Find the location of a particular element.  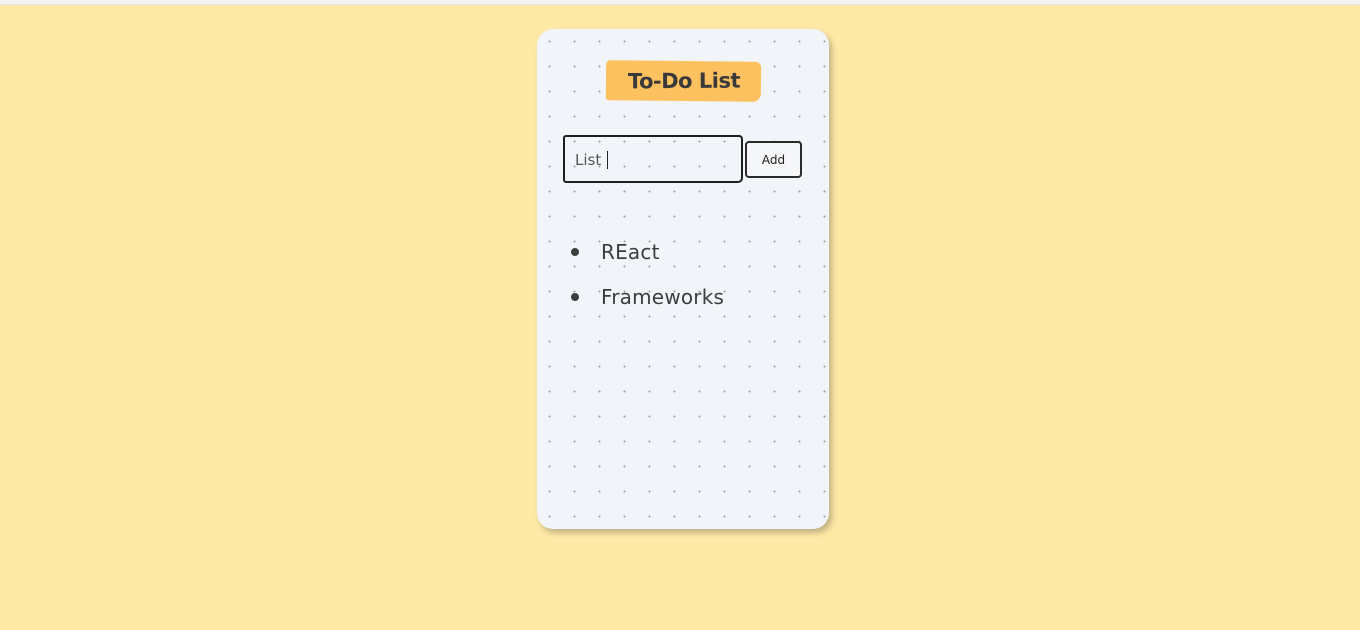

todo-list: REact Frameworks is located at coordinates (645, 274).